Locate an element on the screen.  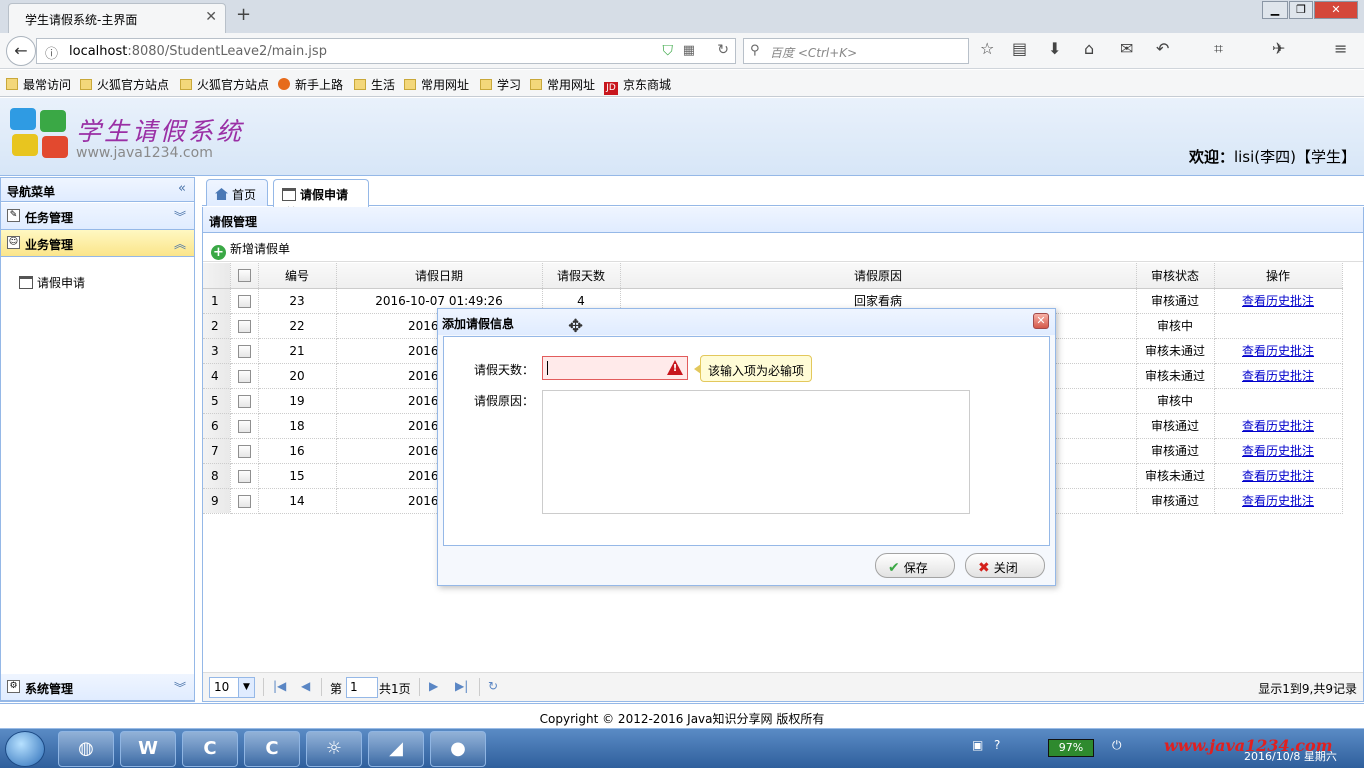
column-header: 编号 is located at coordinates (297, 276).